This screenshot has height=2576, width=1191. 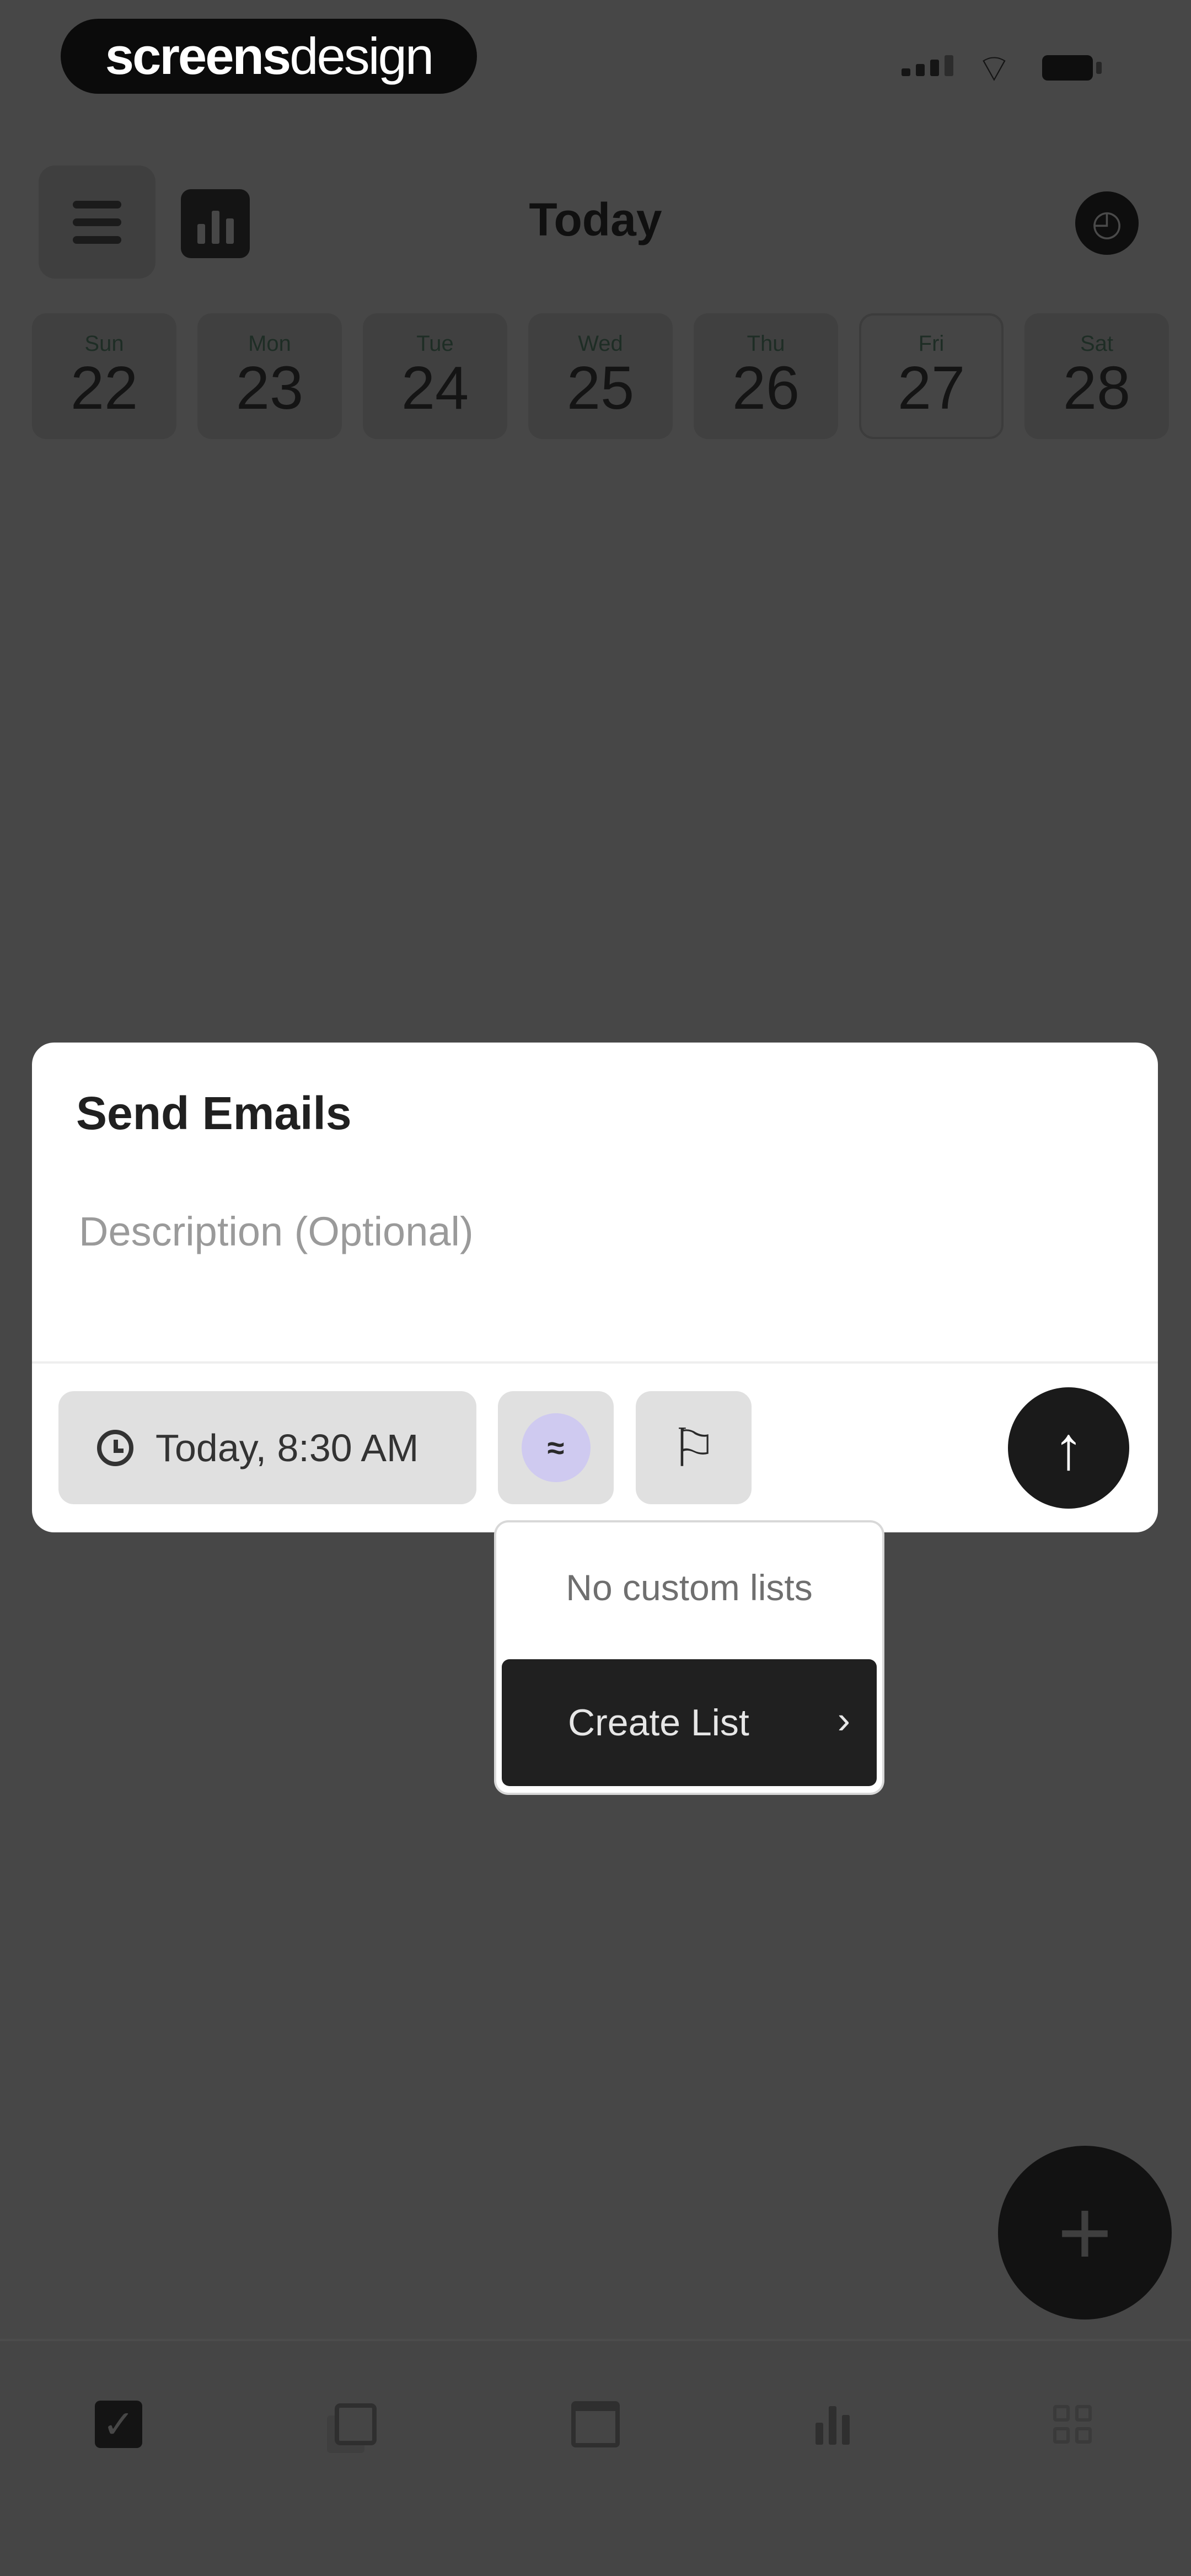 I want to click on add-task-button: +, so click(x=1085, y=2233).